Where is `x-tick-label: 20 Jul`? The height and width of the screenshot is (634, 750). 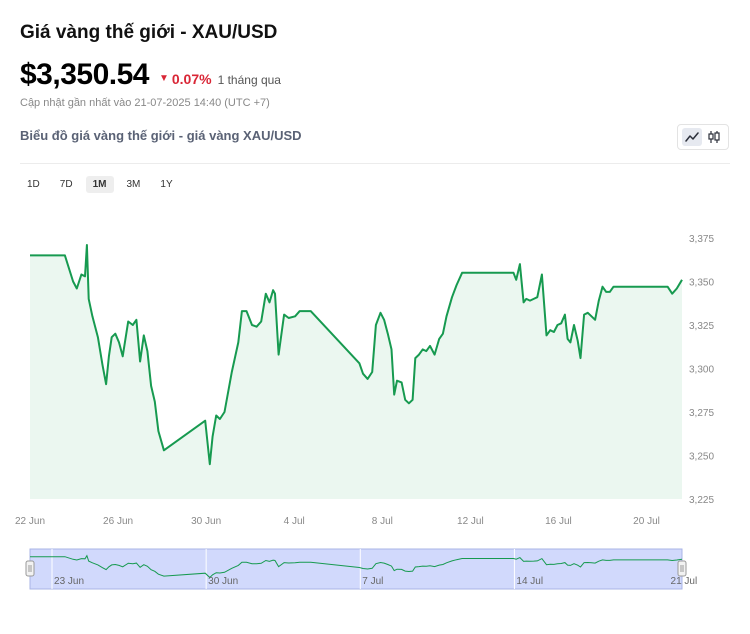
x-tick-label: 20 Jul is located at coordinates (646, 521).